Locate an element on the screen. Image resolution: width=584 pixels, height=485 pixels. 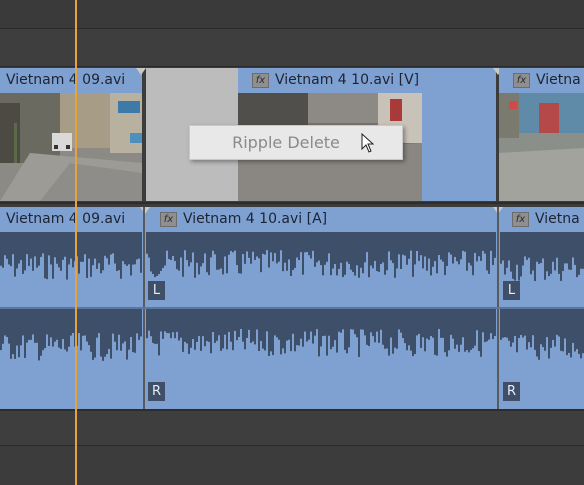
channel-right-label: R is located at coordinates (511, 391).